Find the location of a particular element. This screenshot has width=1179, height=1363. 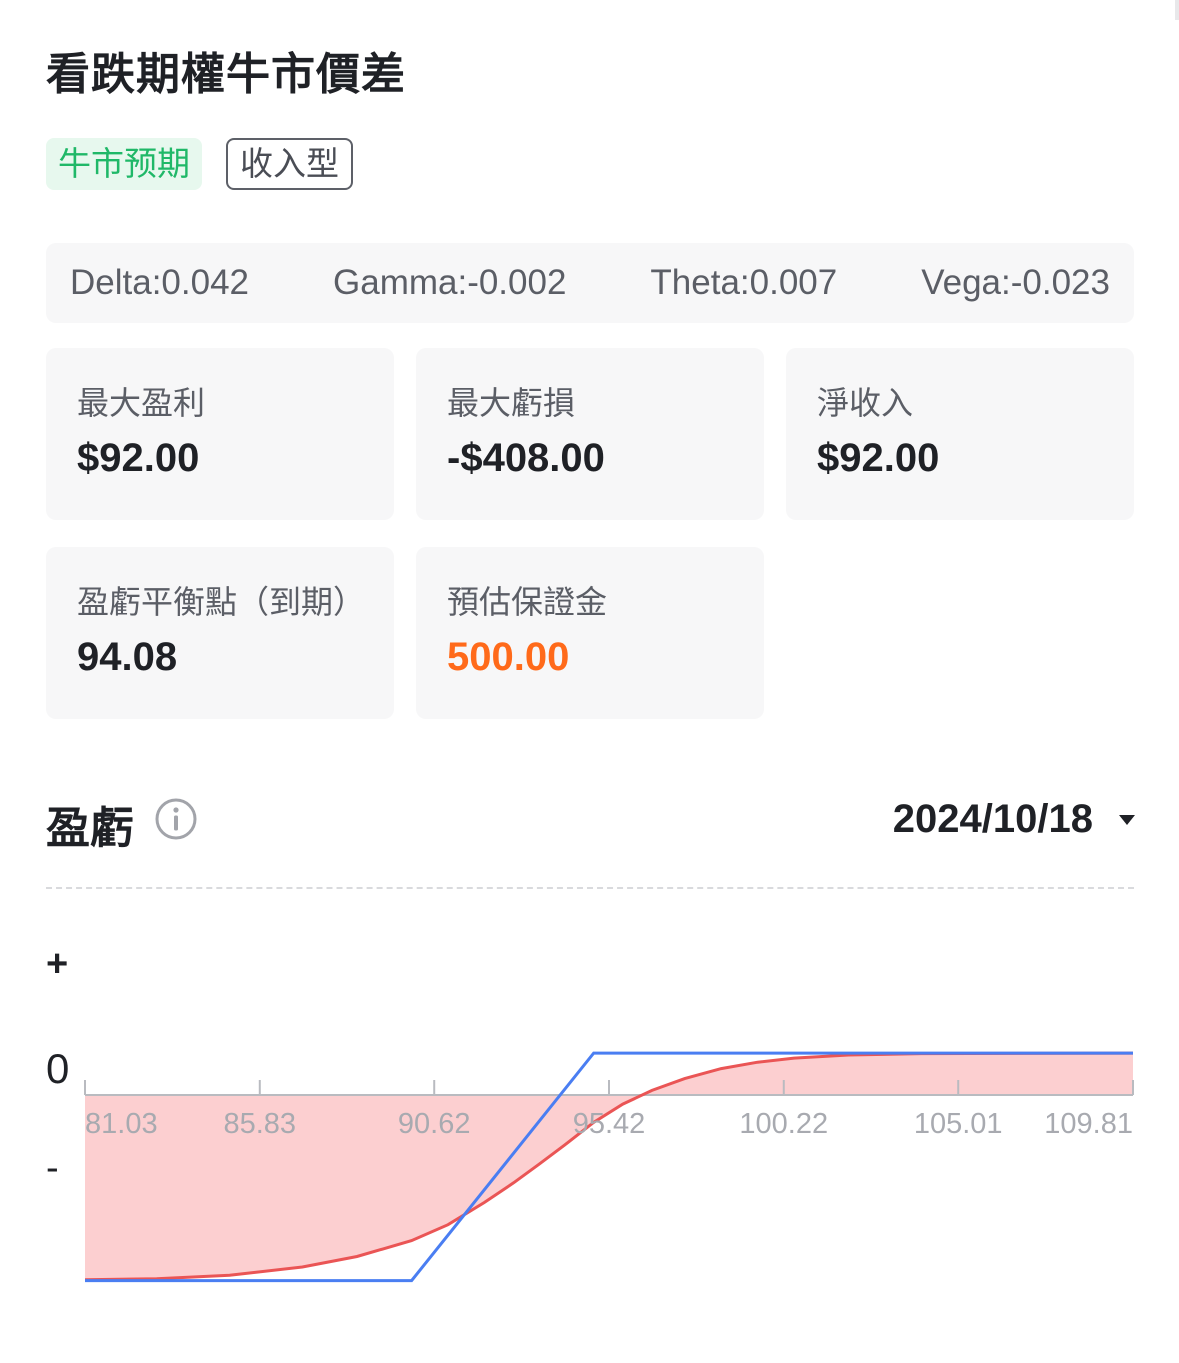

y-label-plus: + is located at coordinates (57, 964).